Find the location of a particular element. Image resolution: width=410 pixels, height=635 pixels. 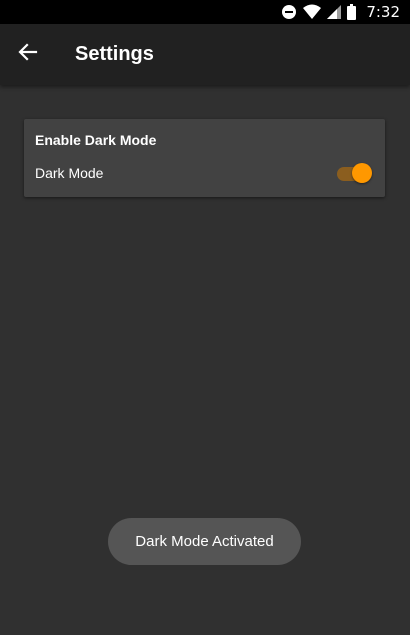

status-bar: 7:32 is located at coordinates (205, 12).